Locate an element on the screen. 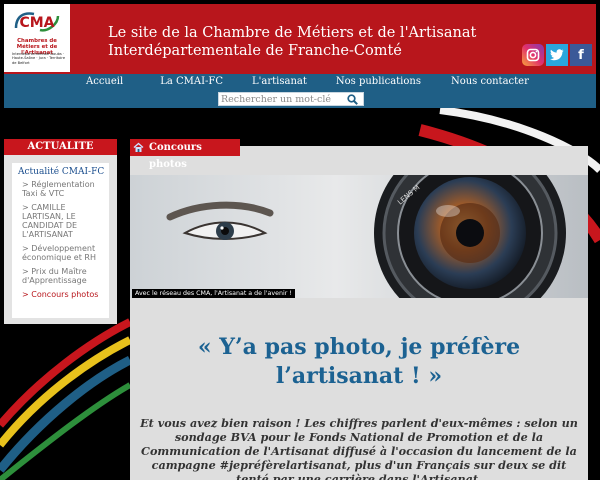 The image size is (600, 480). cma-logo-mark: CMA is located at coordinates (37, 22).